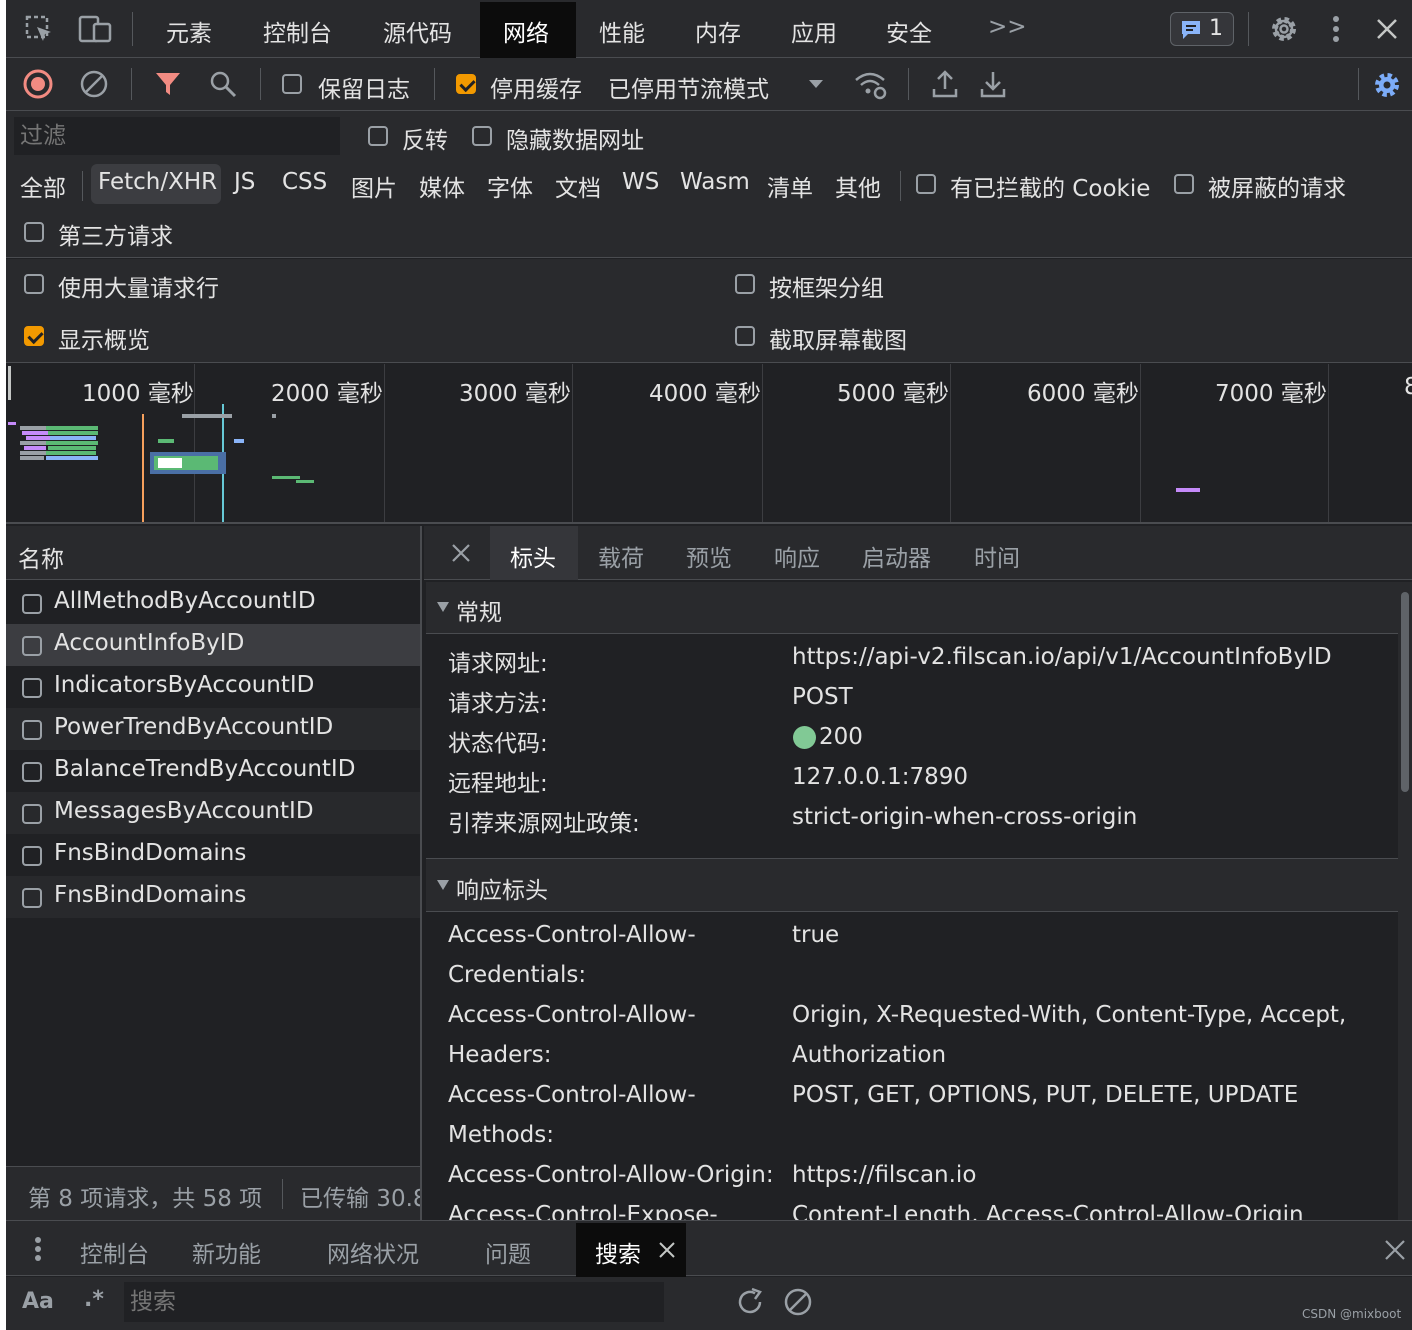  What do you see at coordinates (38, 84) in the screenshot?
I see `record-stop-icon` at bounding box center [38, 84].